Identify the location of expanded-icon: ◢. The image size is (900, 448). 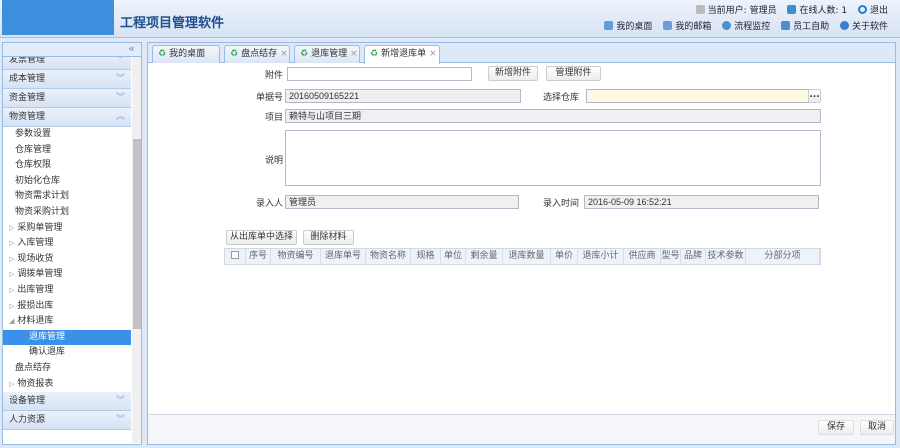
(11, 321).